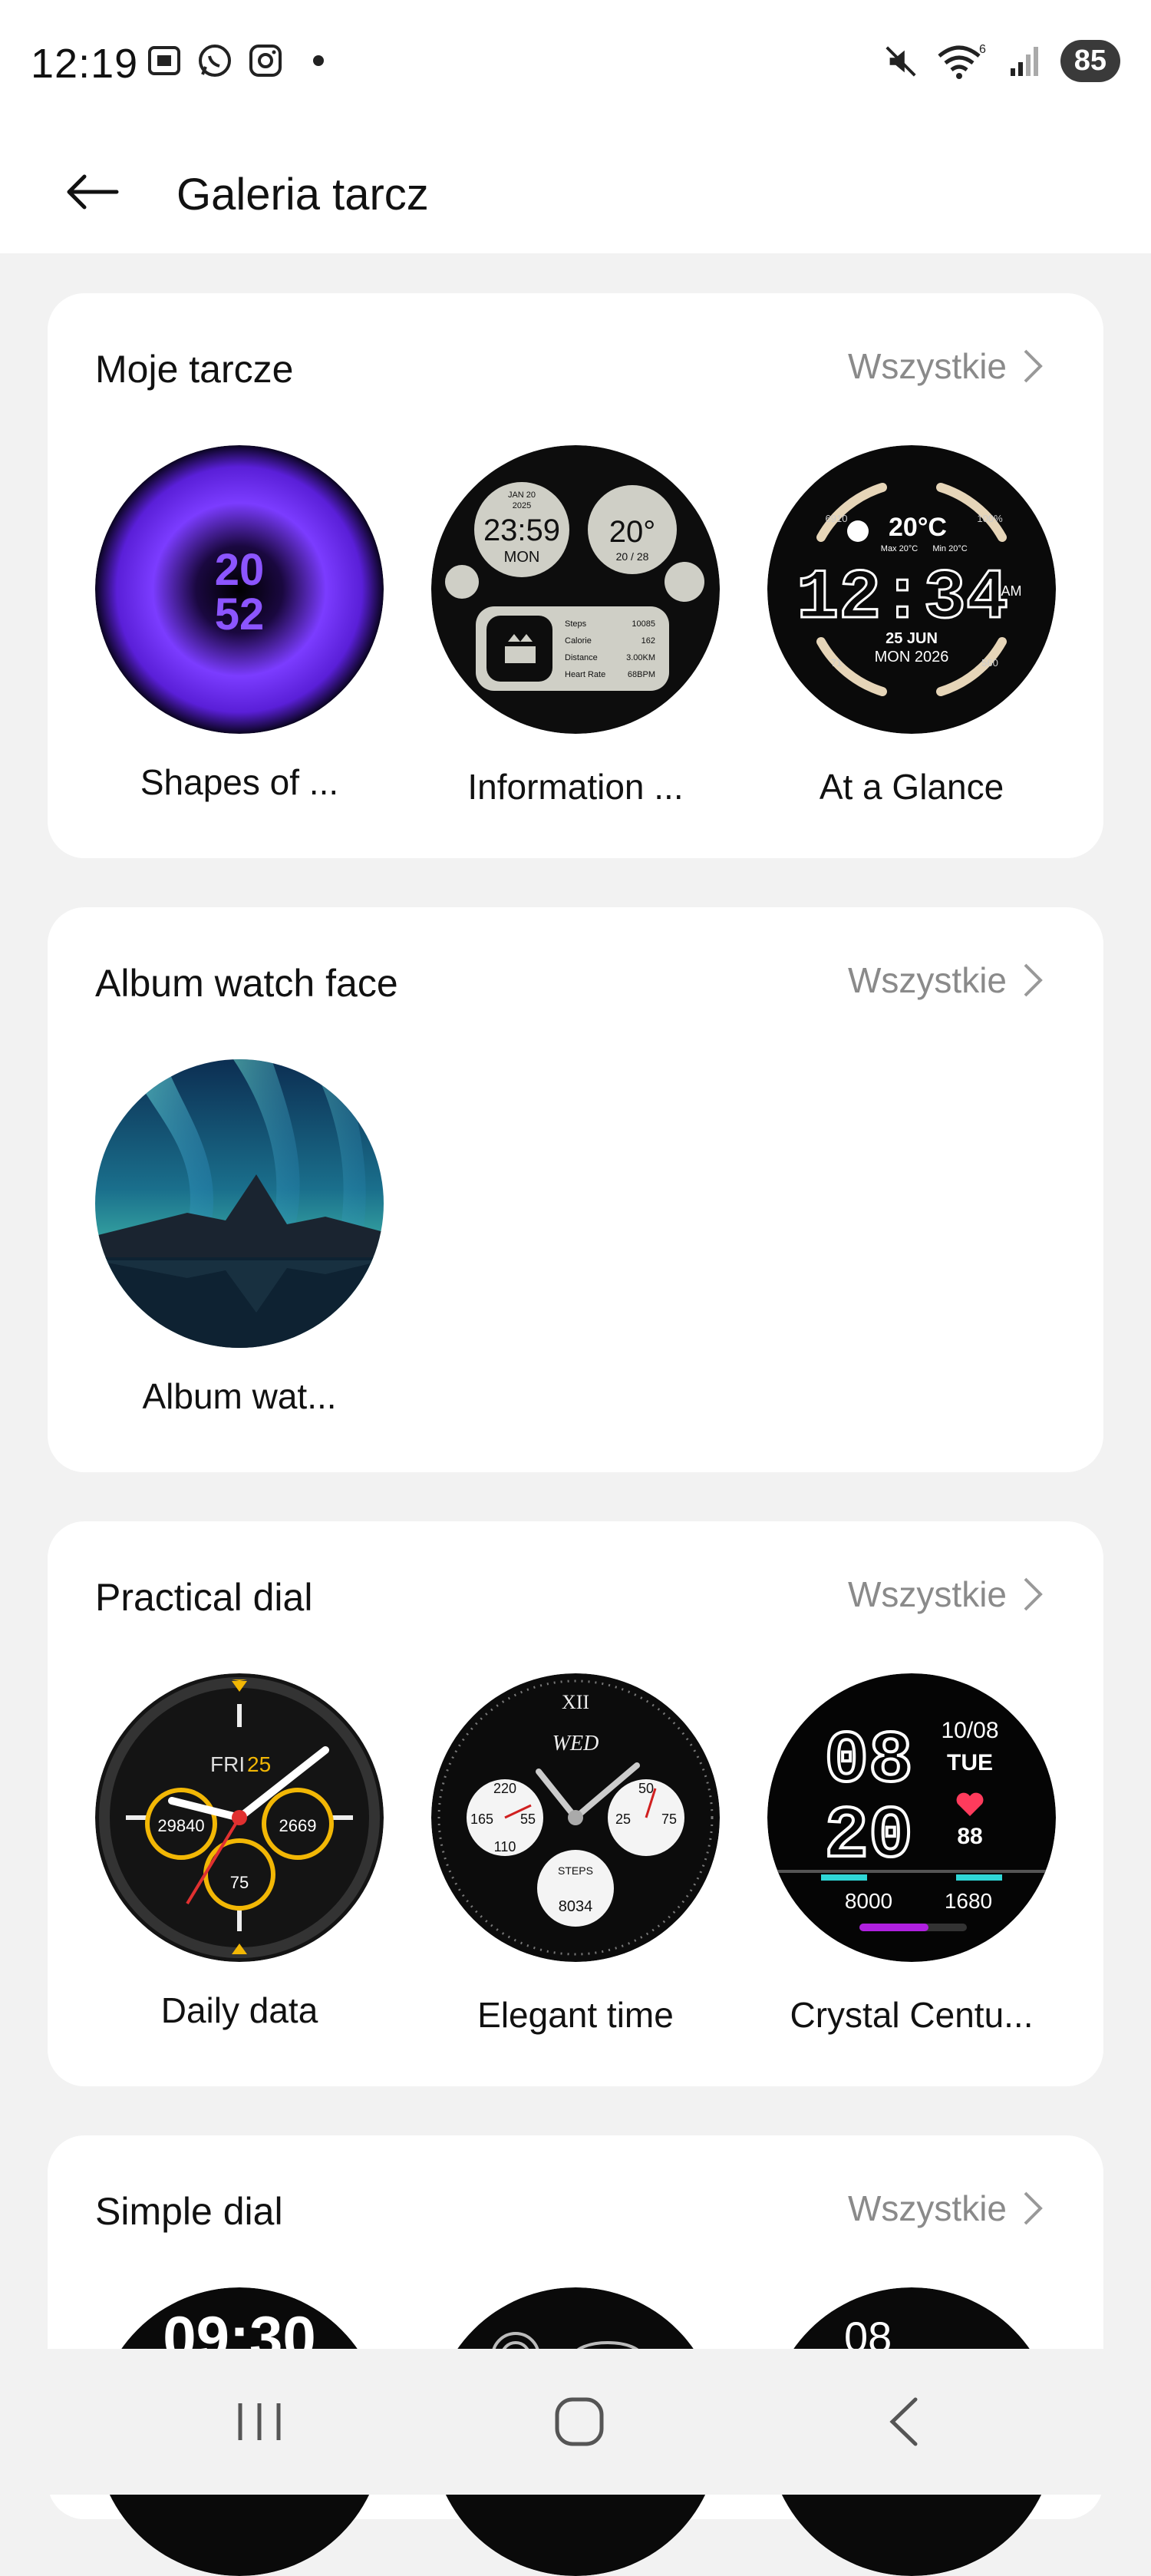 The width and height of the screenshot is (1151, 2576). I want to click on svg-text: 20, so click(868, 1836).